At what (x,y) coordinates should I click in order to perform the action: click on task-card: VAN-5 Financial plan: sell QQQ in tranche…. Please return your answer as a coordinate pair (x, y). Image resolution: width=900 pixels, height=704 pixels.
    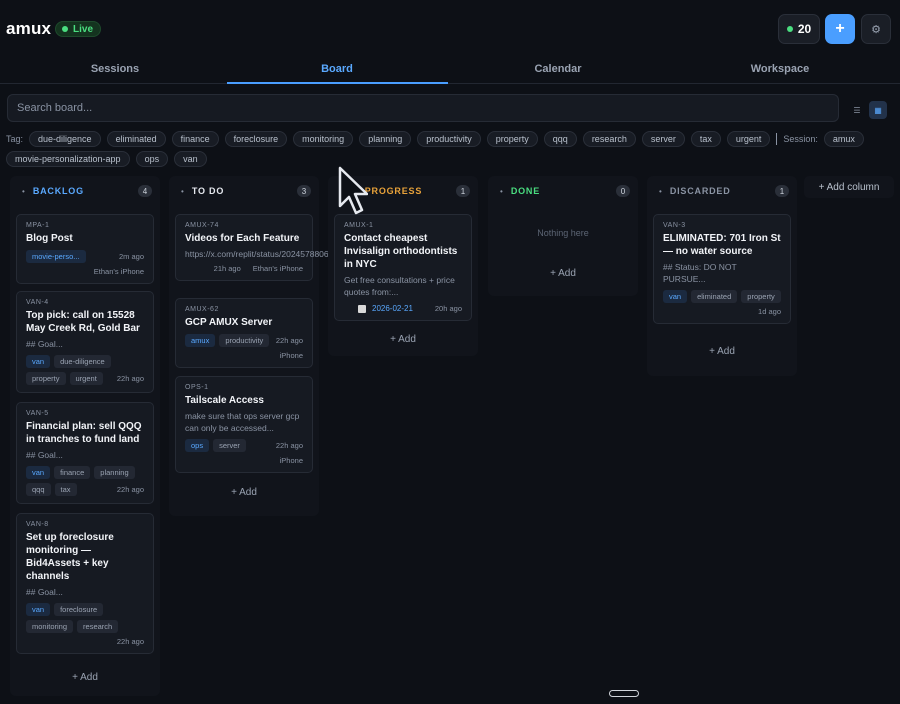
    Looking at the image, I should click on (85, 453).